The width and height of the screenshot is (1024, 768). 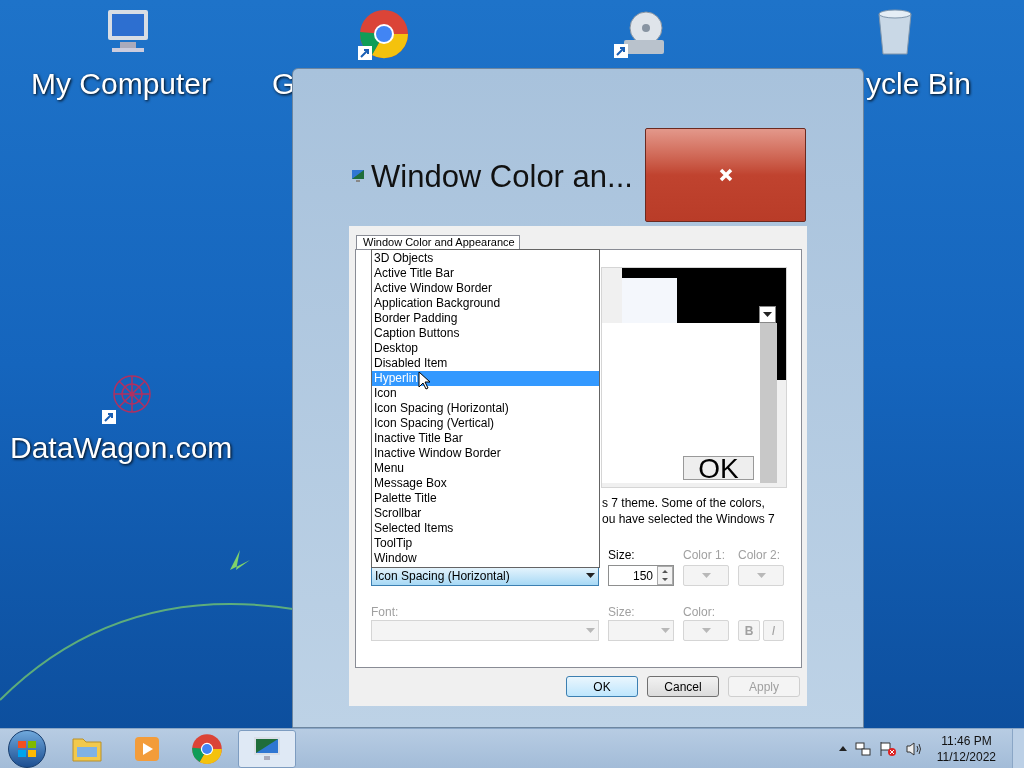 I want to click on desktop-icon-label: My Computer, so click(x=121, y=84).